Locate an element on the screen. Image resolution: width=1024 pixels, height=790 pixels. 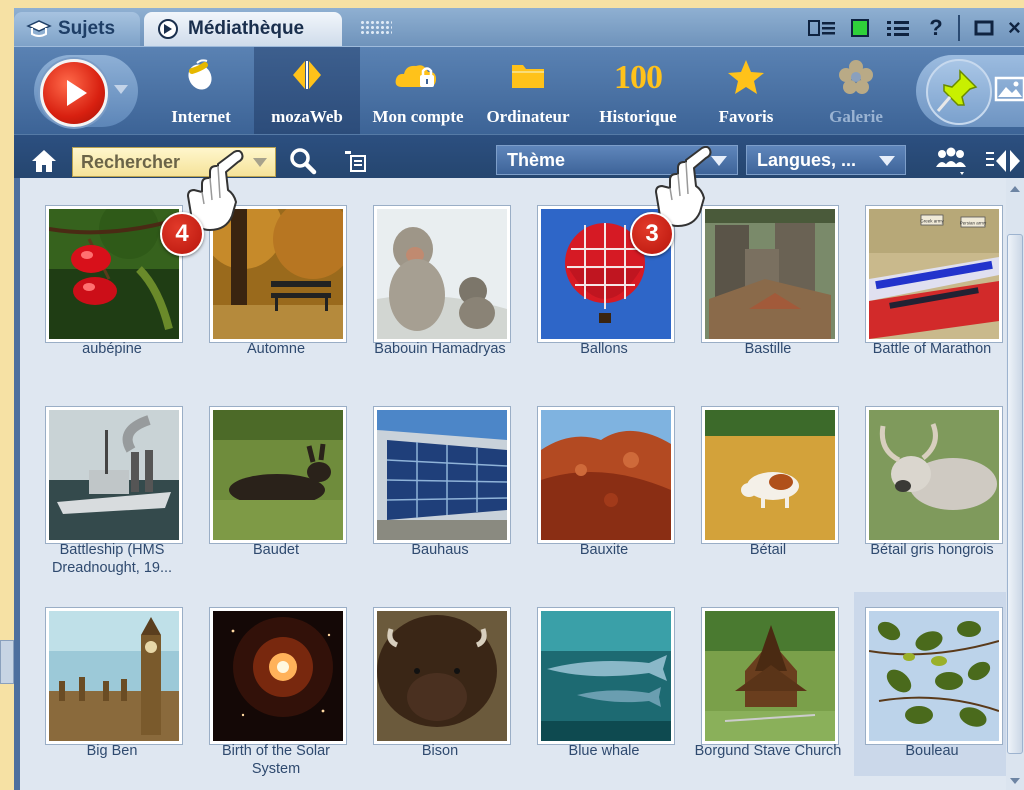
item-caption: Bastille is located at coordinates (768, 349).